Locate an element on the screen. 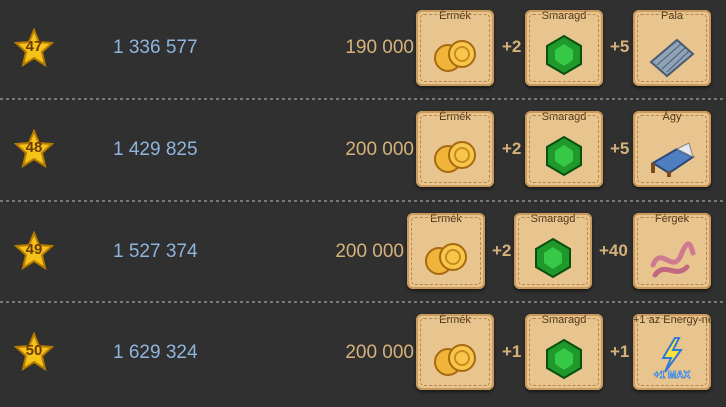 The width and height of the screenshot is (726, 407). energy-max-icon: +1 MAX is located at coordinates (672, 359).